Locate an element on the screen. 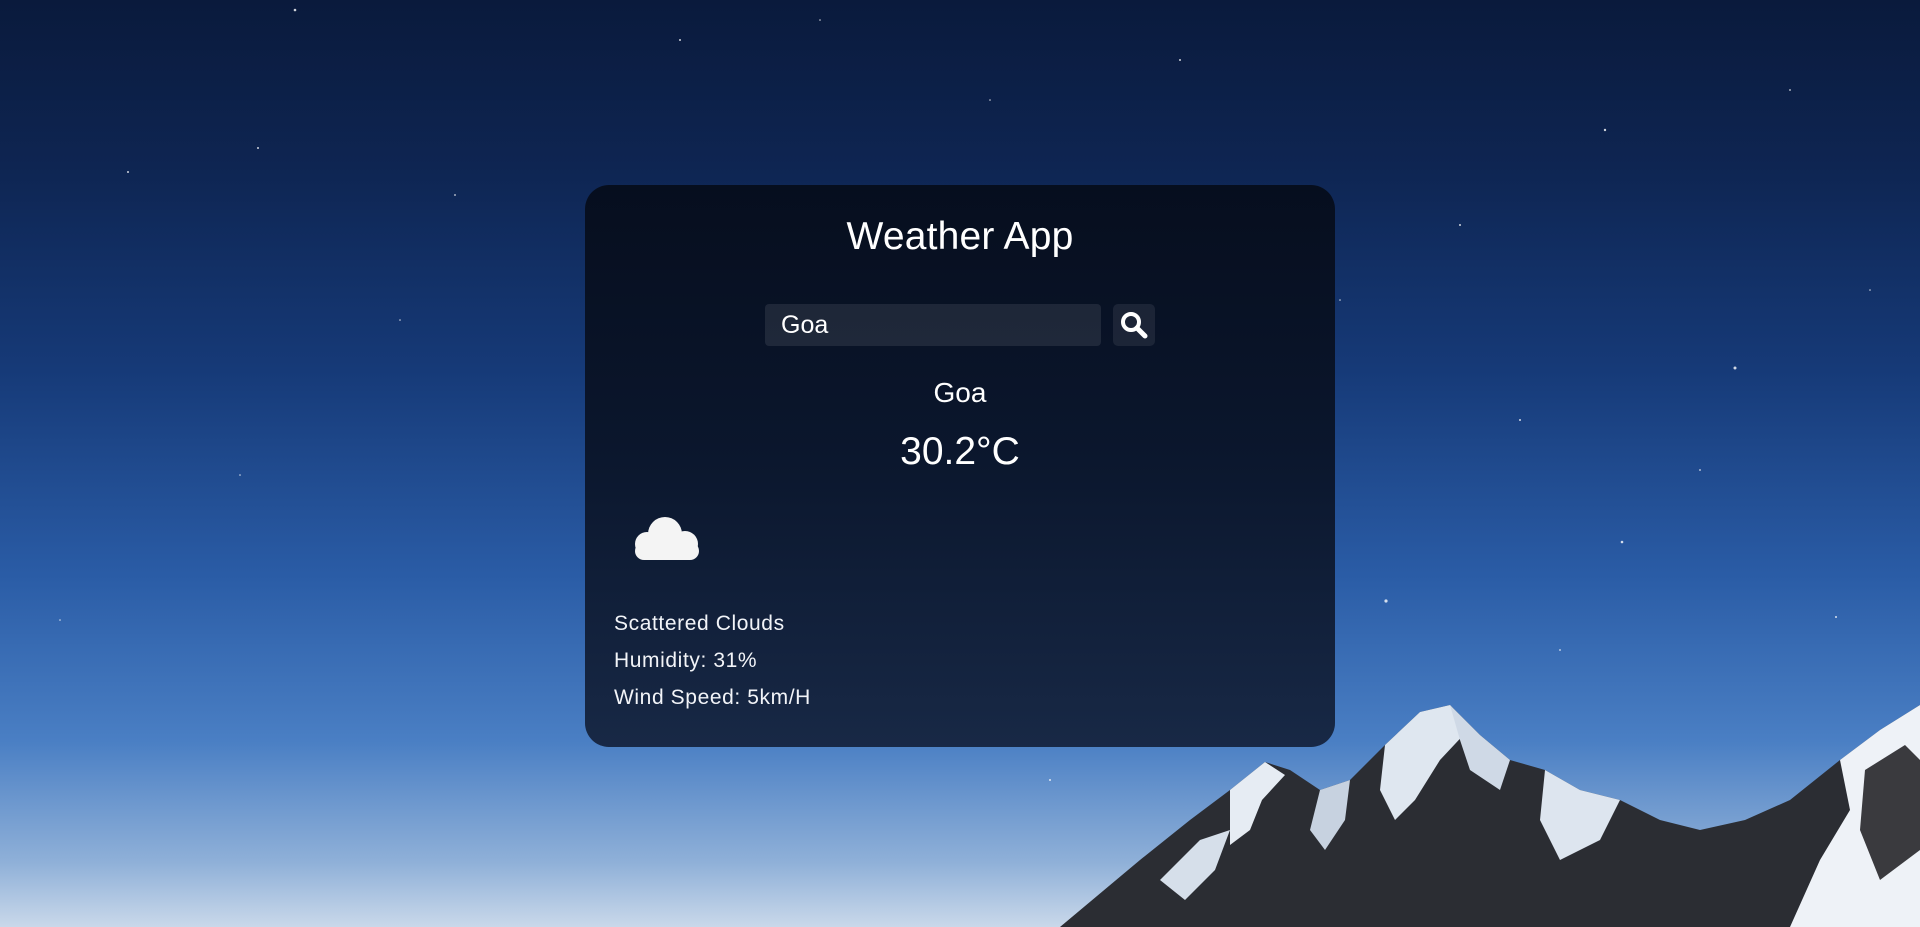  cloud-icon is located at coordinates (667, 538).